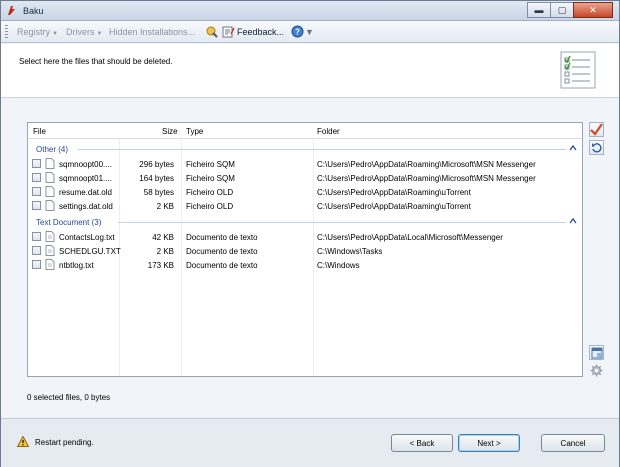  What do you see at coordinates (562, 10) in the screenshot?
I see `maximize-button: ▢` at bounding box center [562, 10].